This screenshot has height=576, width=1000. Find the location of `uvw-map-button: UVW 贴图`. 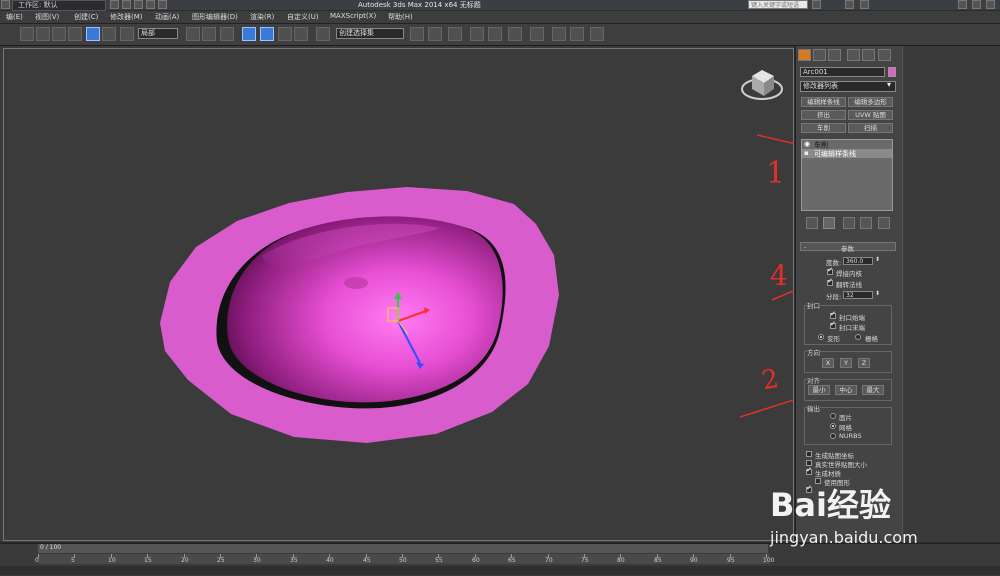

uvw-map-button: UVW 贴图 is located at coordinates (870, 115).